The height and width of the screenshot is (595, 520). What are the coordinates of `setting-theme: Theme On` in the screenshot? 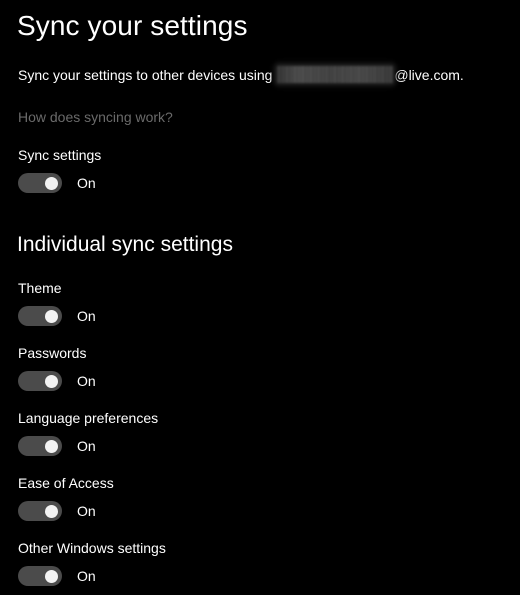 It's located at (57, 303).